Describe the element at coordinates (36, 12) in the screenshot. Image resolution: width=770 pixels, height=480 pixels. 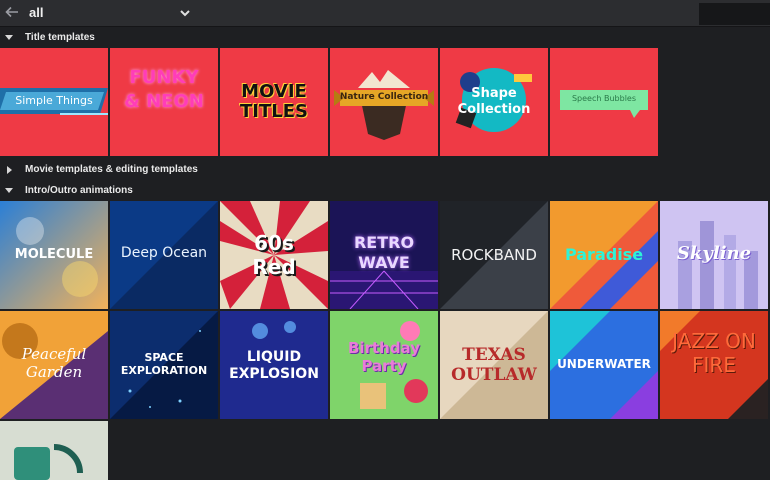
I see `path-label: all` at that location.